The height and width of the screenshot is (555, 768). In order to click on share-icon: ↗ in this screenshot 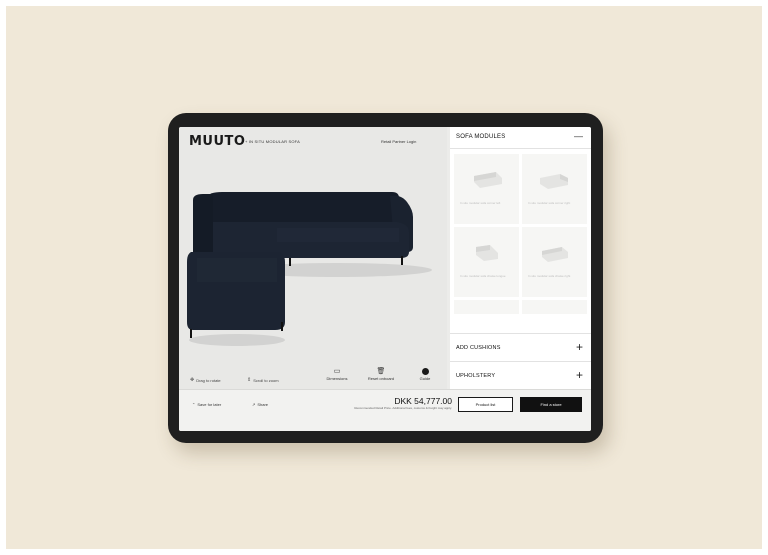, I will do `click(254, 404)`.